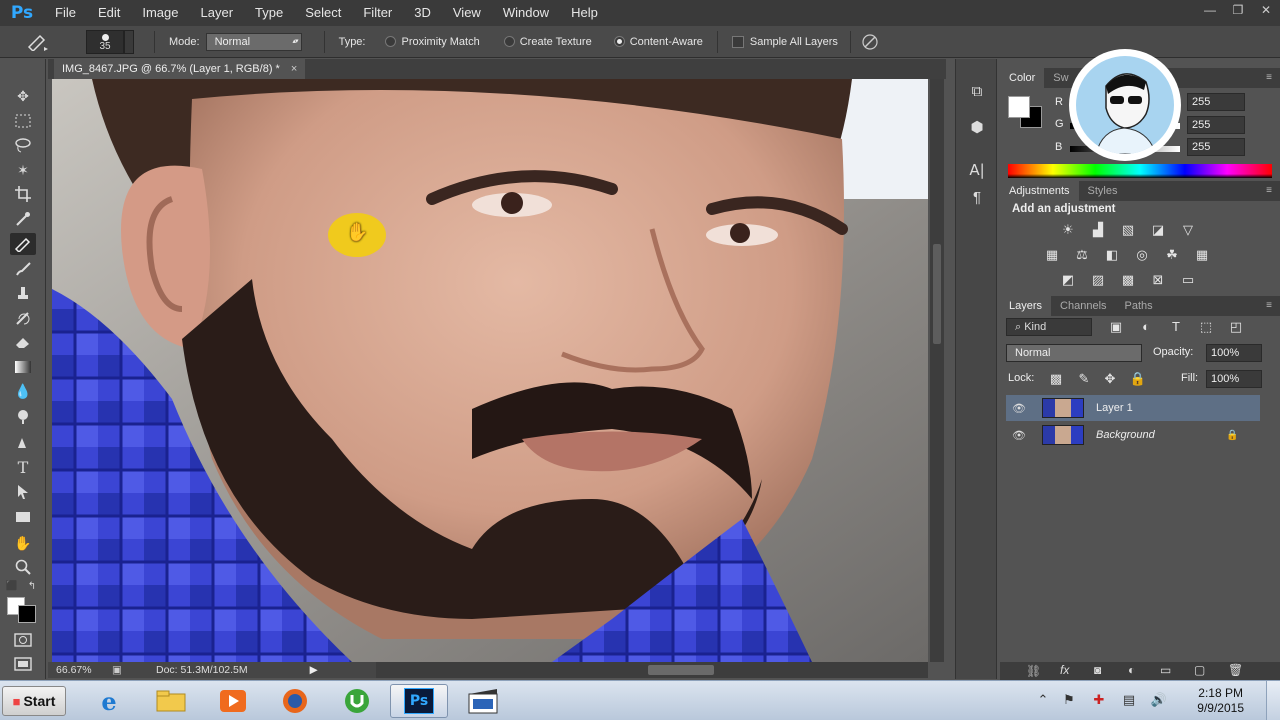 The height and width of the screenshot is (720, 1280). What do you see at coordinates (1206, 327) in the screenshot?
I see `filter-shape-icon: ⬚` at bounding box center [1206, 327].